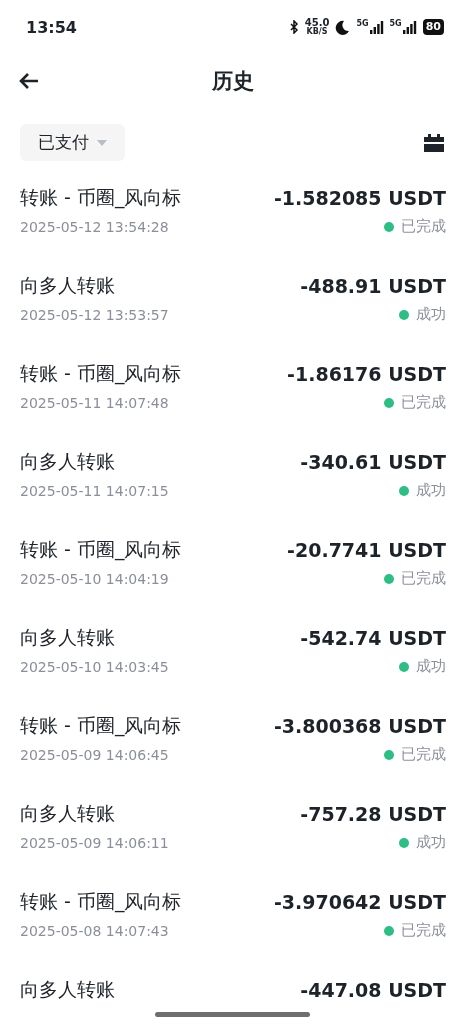 The height and width of the screenshot is (1024, 466). Describe the element at coordinates (373, 990) in the screenshot. I see `transaction-amount: -447.08 USDT` at that location.